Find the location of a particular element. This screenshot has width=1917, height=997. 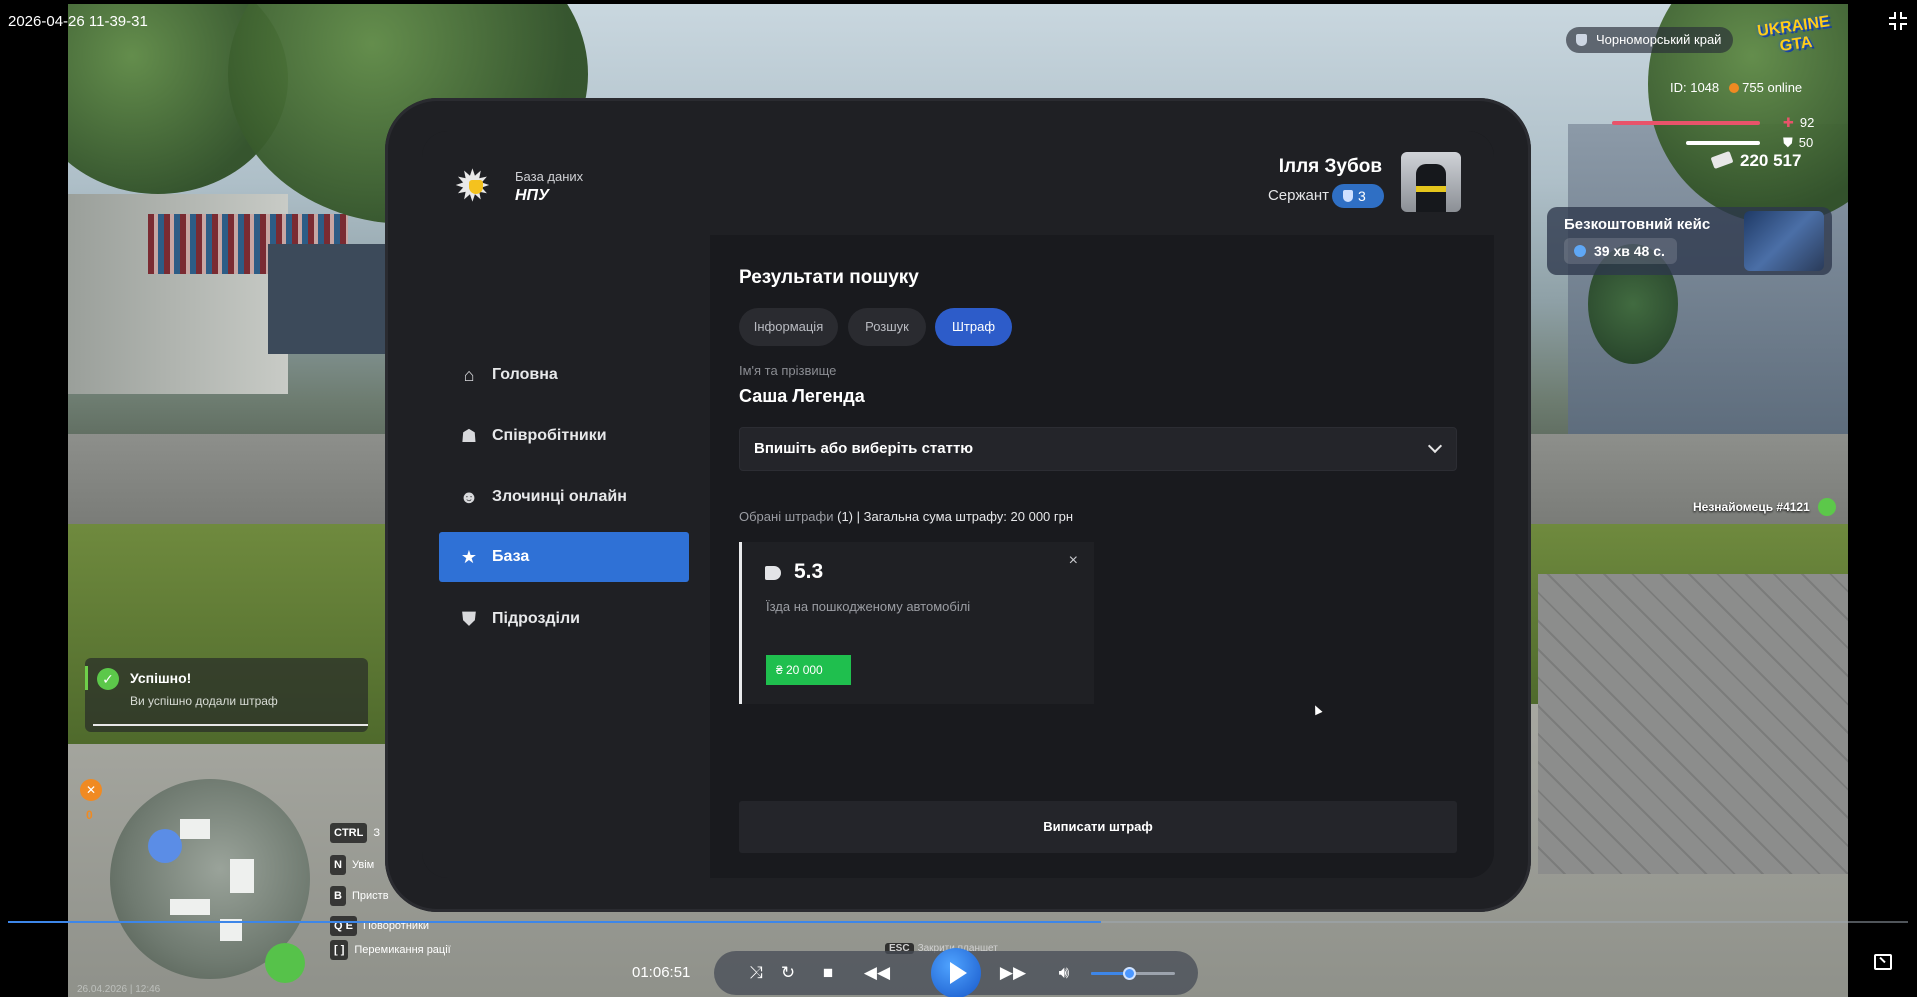

brand-line-2: НПУ is located at coordinates (532, 195).